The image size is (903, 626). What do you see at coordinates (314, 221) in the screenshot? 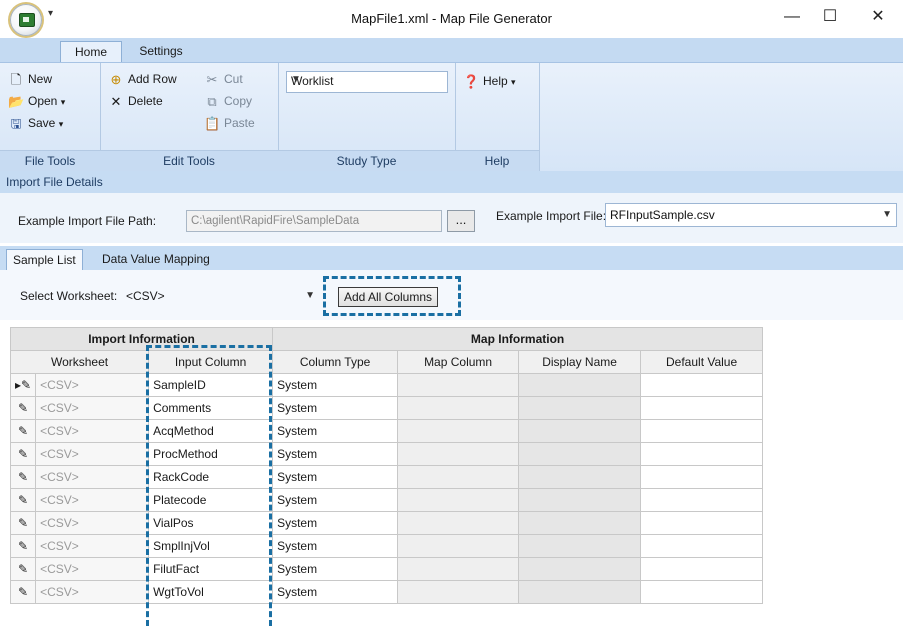
I see `import-path-field: C:\agilent\RapidFire\SampleData` at bounding box center [314, 221].